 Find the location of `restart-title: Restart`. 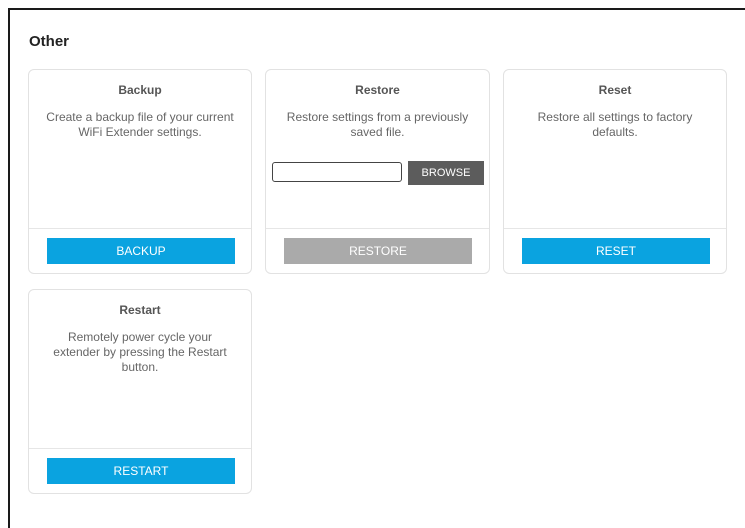

restart-title: Restart is located at coordinates (140, 310).